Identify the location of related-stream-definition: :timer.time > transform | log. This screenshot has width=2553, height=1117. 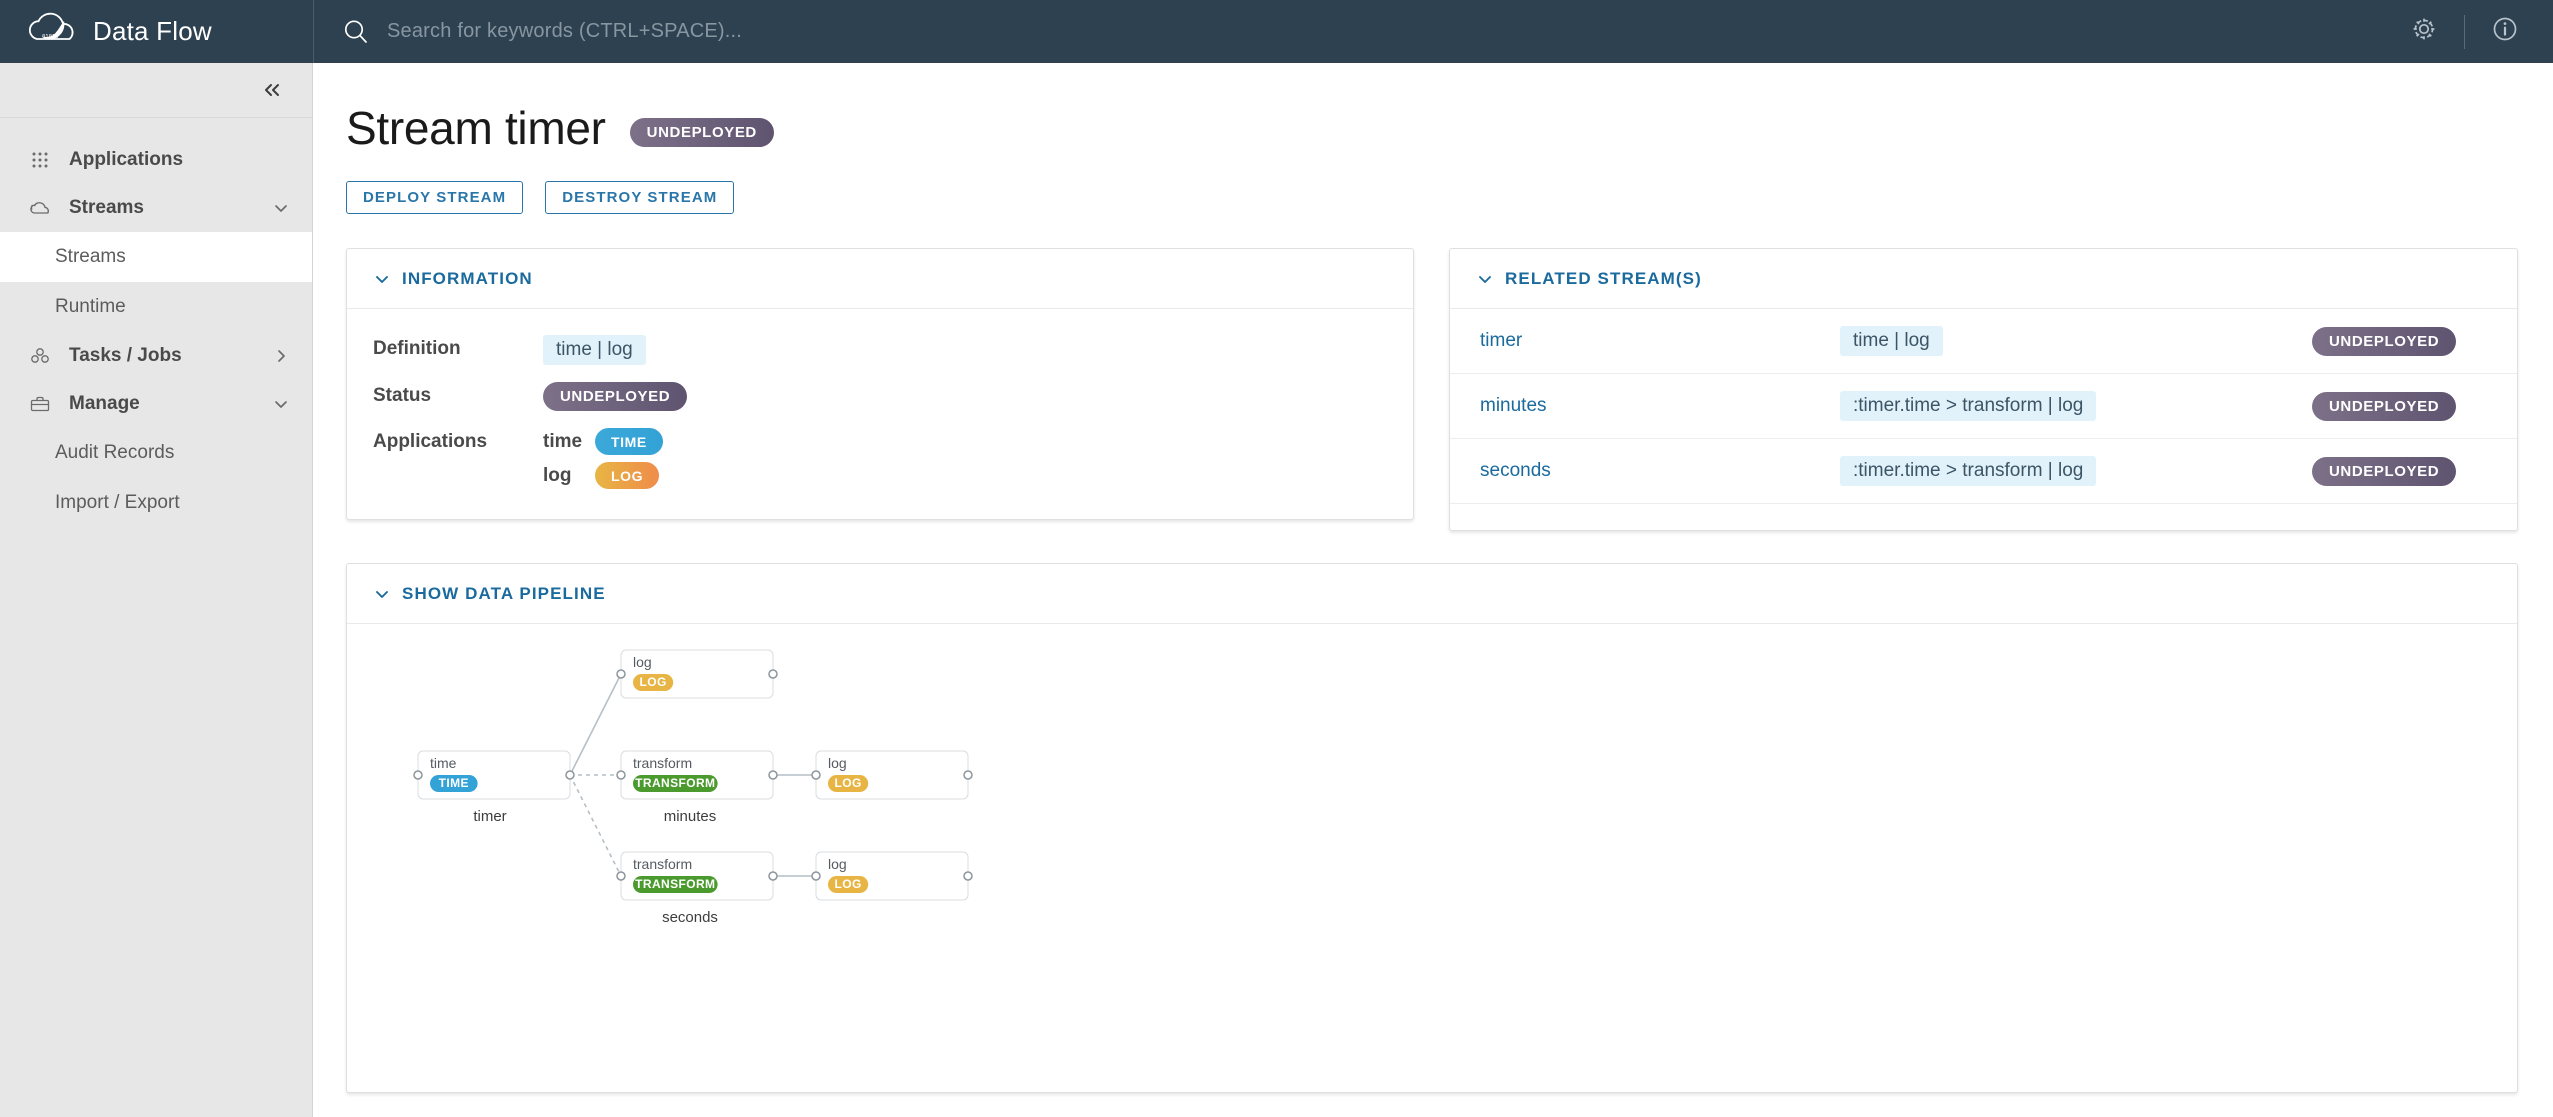
(1968, 471).